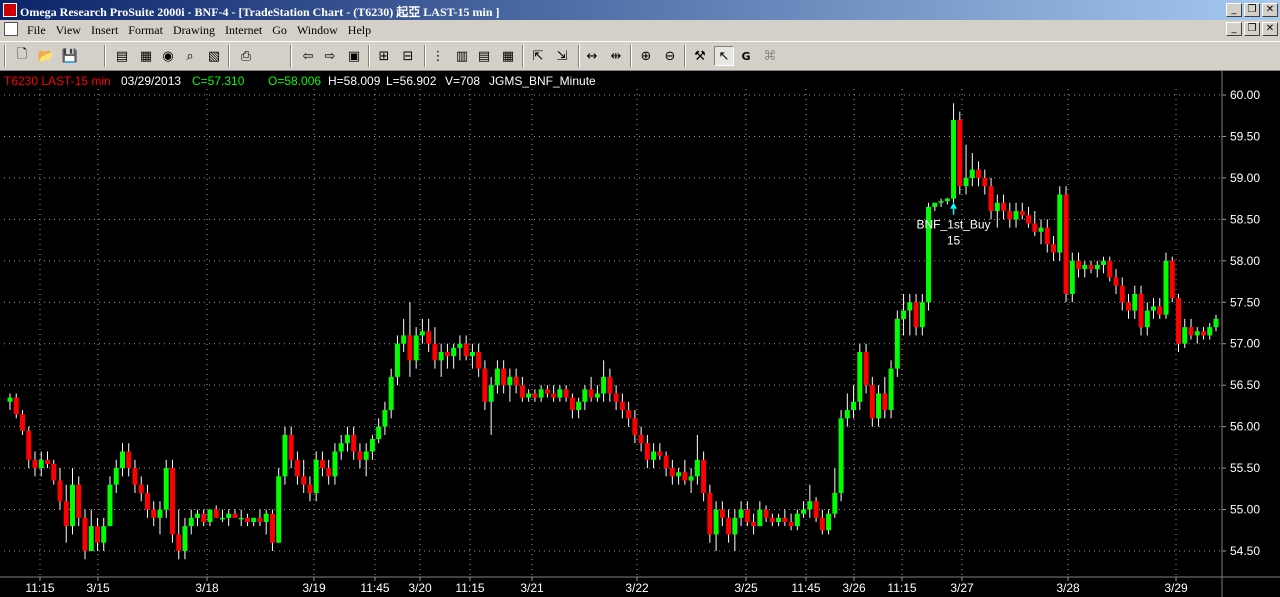 The height and width of the screenshot is (597, 1280). Describe the element at coordinates (246, 56) in the screenshot. I see `print-icon: ⎙` at that location.